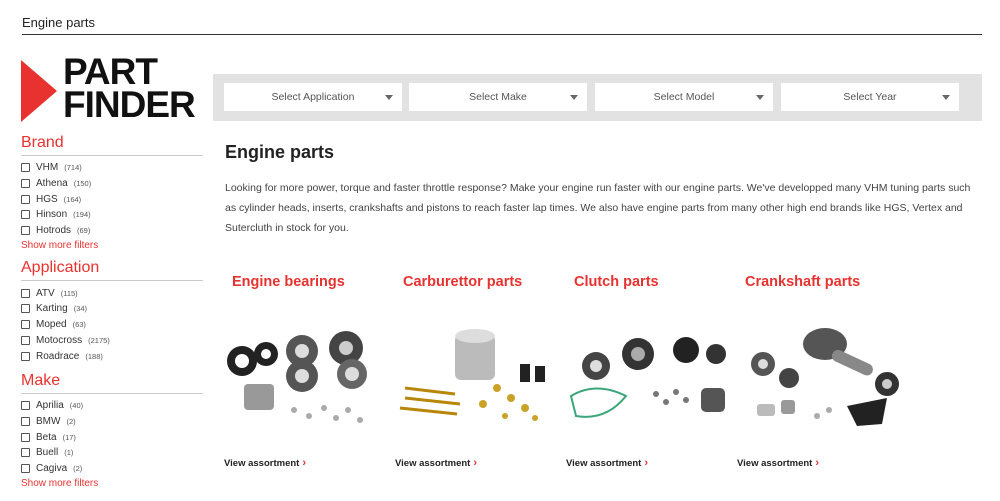 This screenshot has height=501, width=1000. Describe the element at coordinates (112, 453) in the screenshot. I see `filter-option: Buell (1)` at that location.